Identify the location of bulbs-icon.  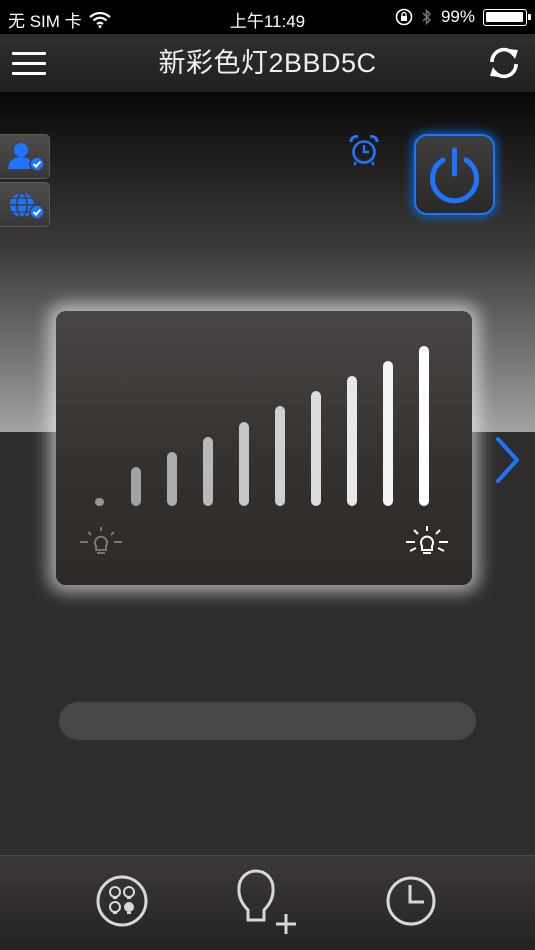
(122, 901).